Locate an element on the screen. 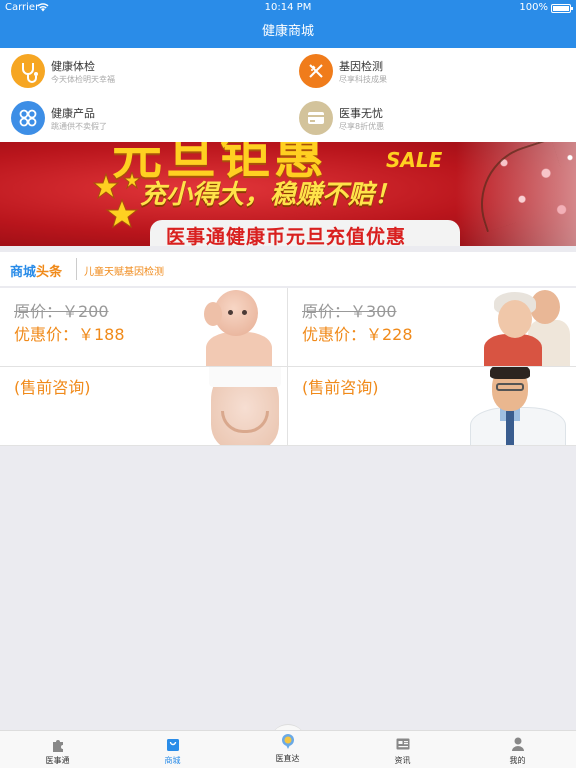  original-price: 原价：￥300 is located at coordinates (349, 311).